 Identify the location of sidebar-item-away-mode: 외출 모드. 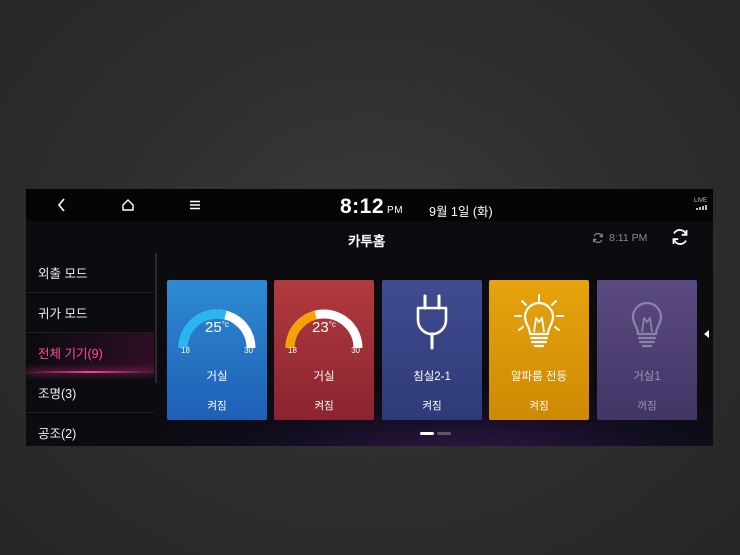
(90, 273).